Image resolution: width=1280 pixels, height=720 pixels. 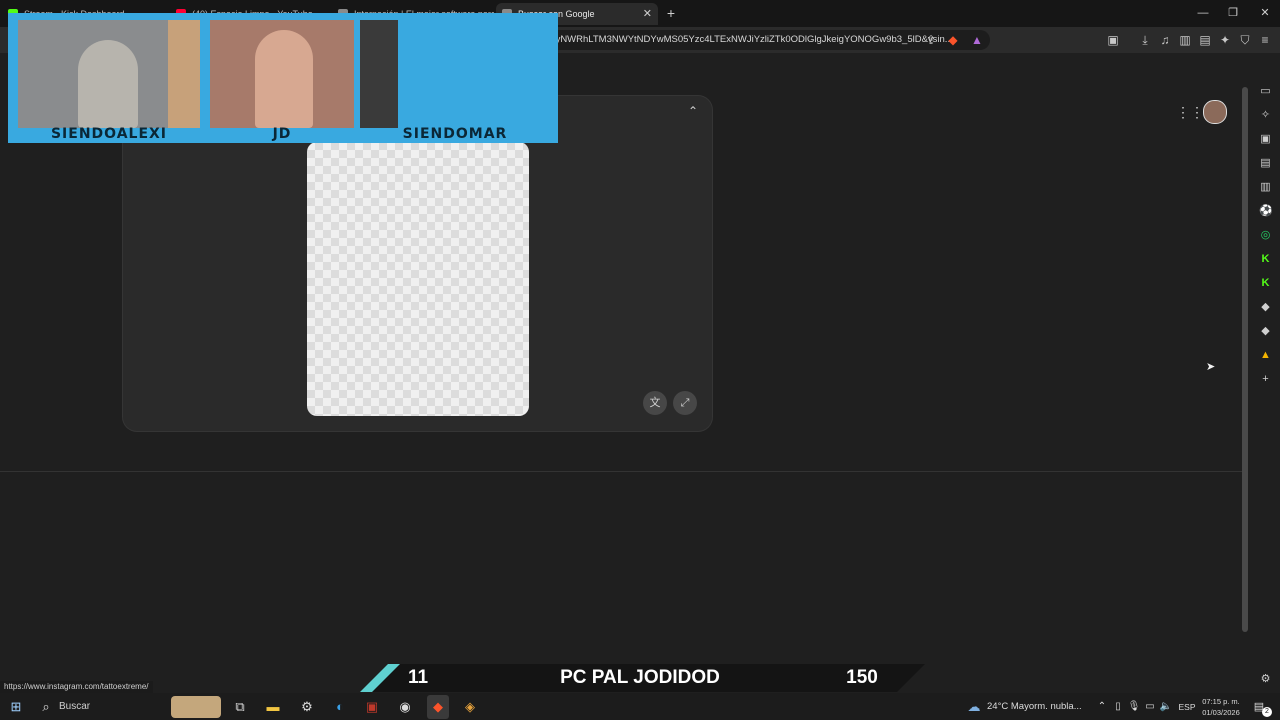 What do you see at coordinates (1211, 367) in the screenshot?
I see `mouse-cursor-icon: ➤` at bounding box center [1211, 367].